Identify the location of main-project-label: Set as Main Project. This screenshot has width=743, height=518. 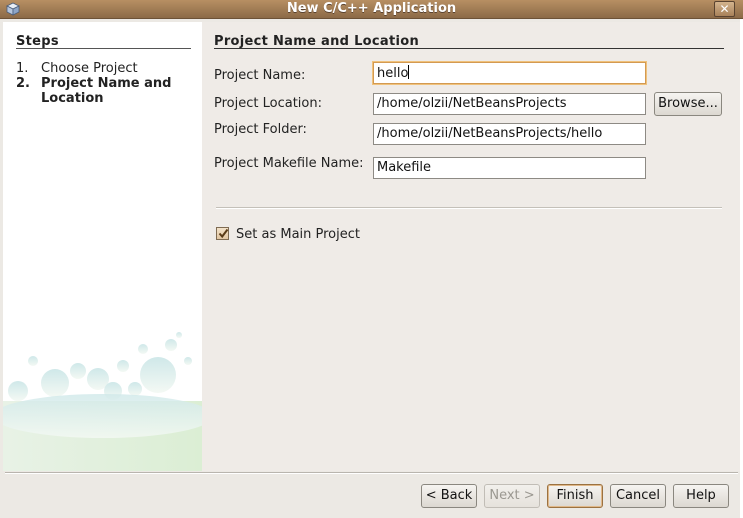
(298, 234).